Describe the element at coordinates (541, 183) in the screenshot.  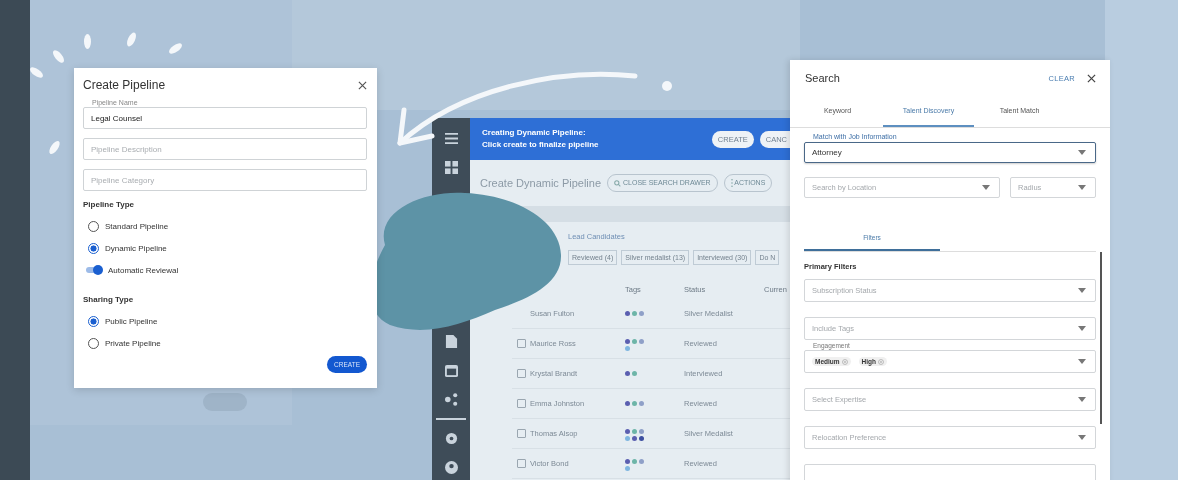
I see `page-title: Create Dynamic Pipeline` at that location.